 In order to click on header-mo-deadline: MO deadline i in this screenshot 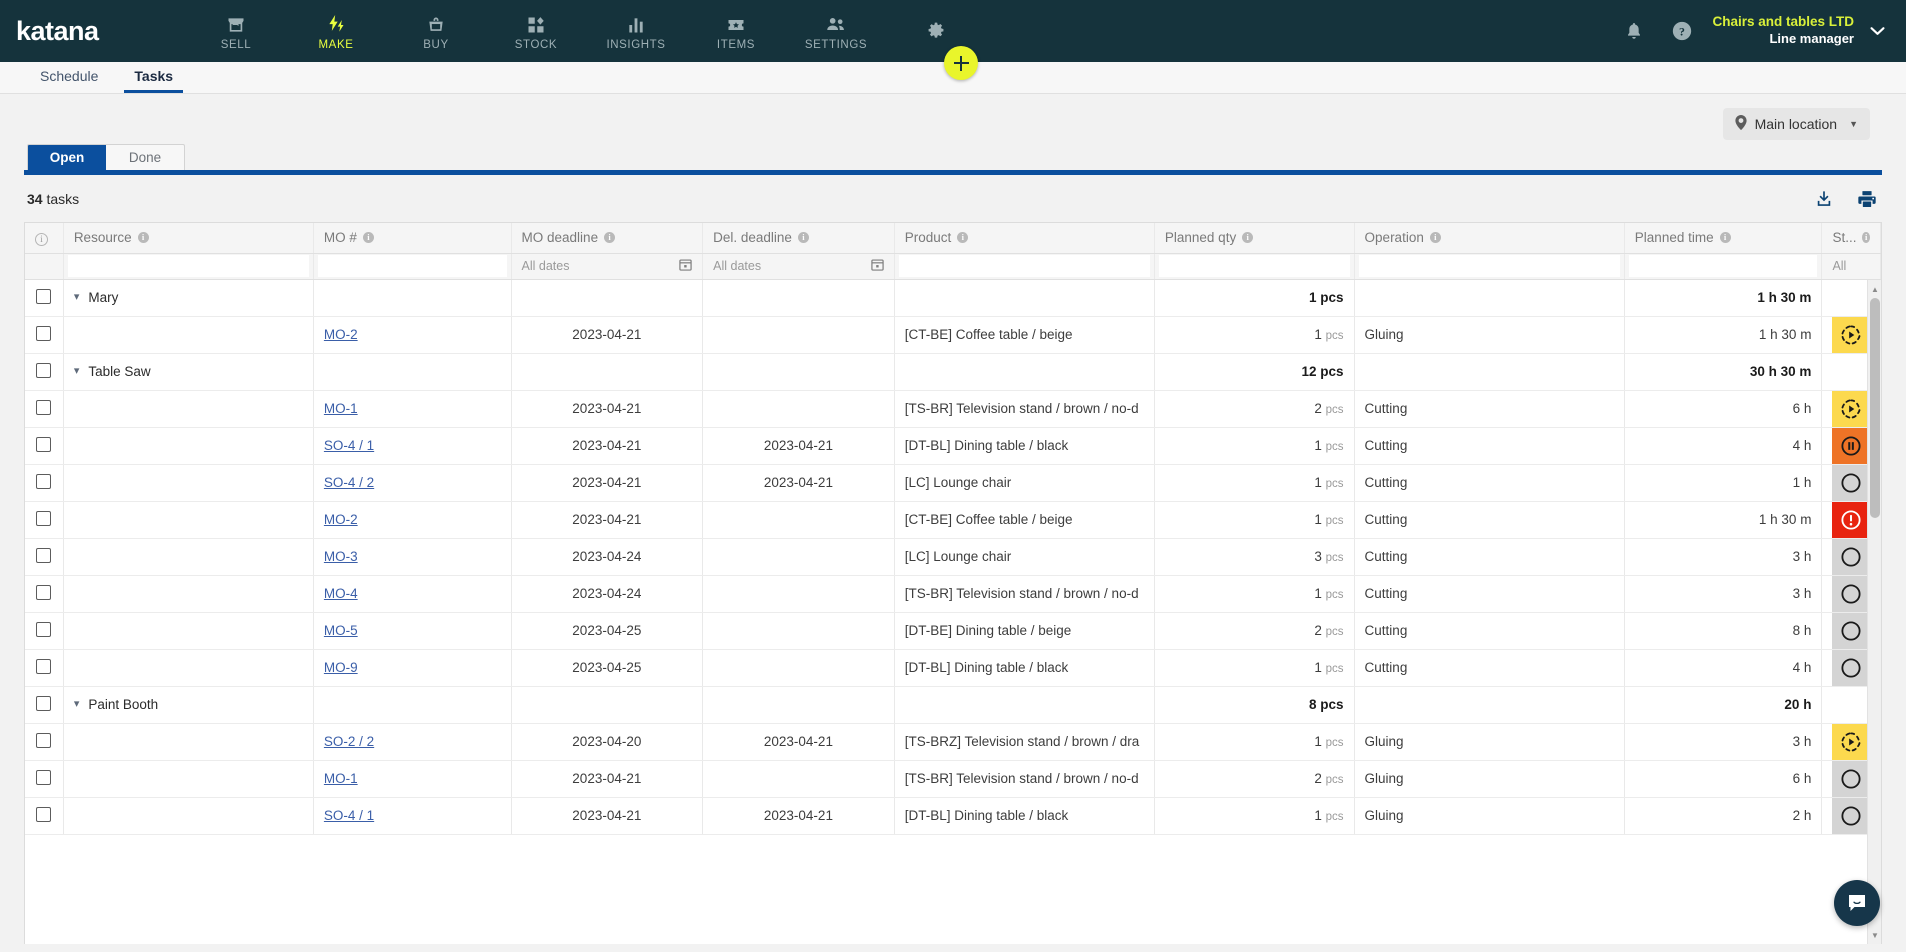, I will do `click(607, 238)`.